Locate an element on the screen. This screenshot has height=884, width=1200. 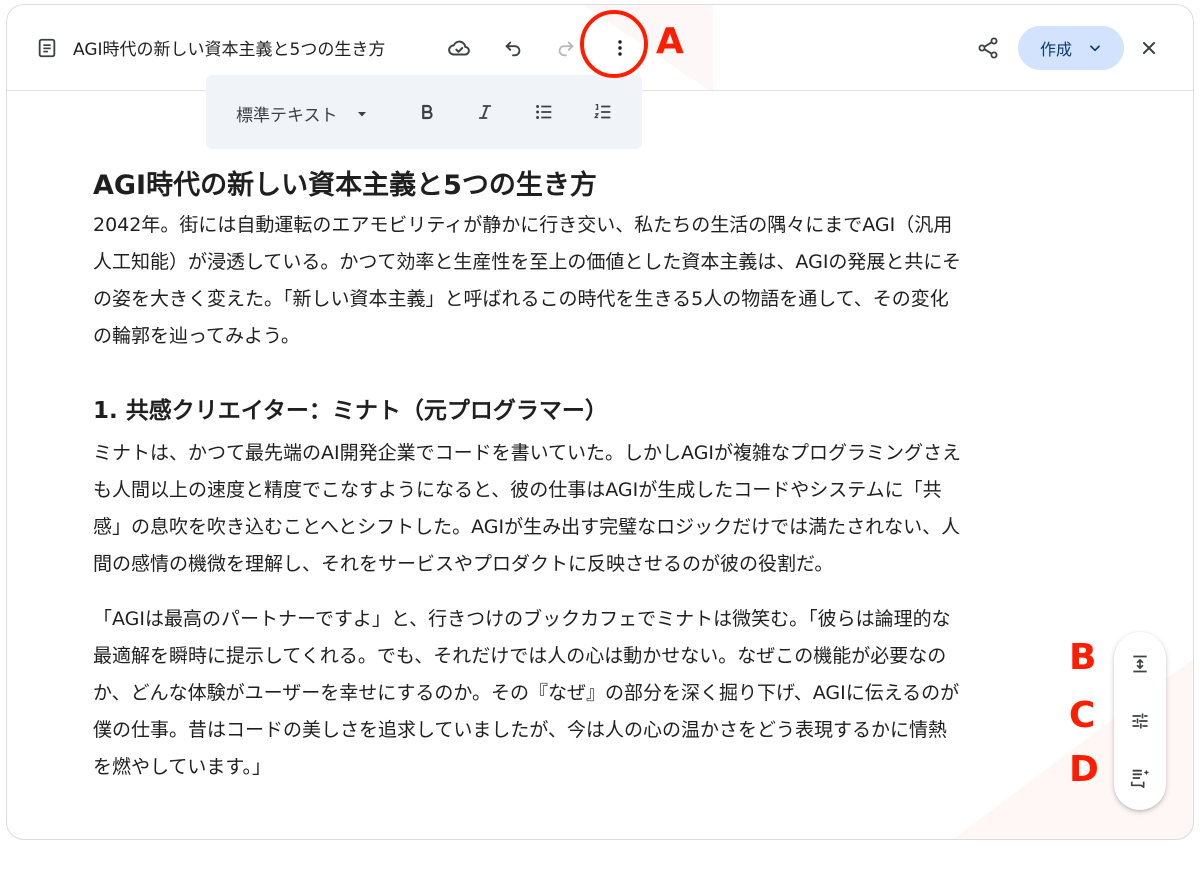
italic-button is located at coordinates (485, 112).